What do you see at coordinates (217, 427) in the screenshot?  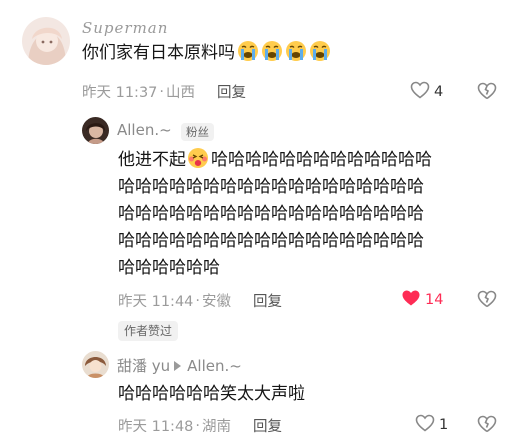 I see `comment-location: 湖南` at bounding box center [217, 427].